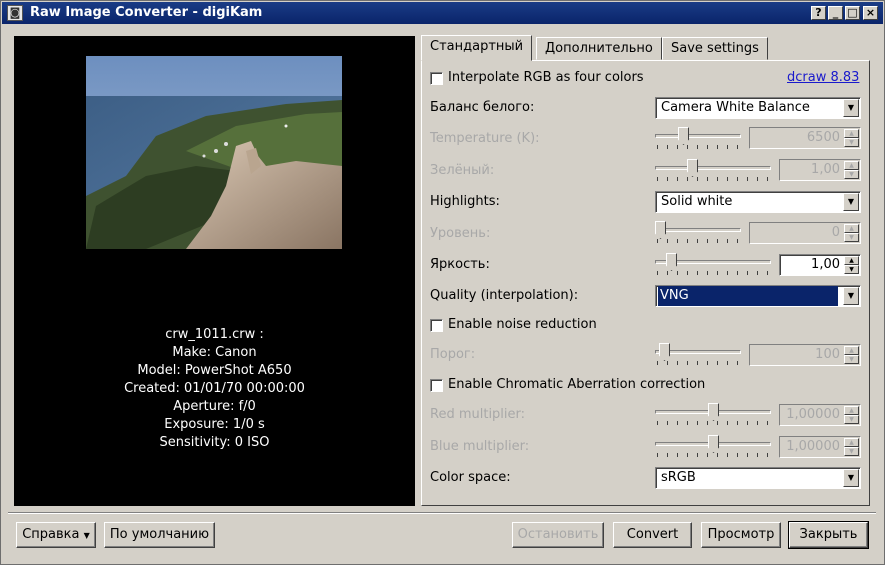  I want to click on brightness-label: Яркость:, so click(460, 264).